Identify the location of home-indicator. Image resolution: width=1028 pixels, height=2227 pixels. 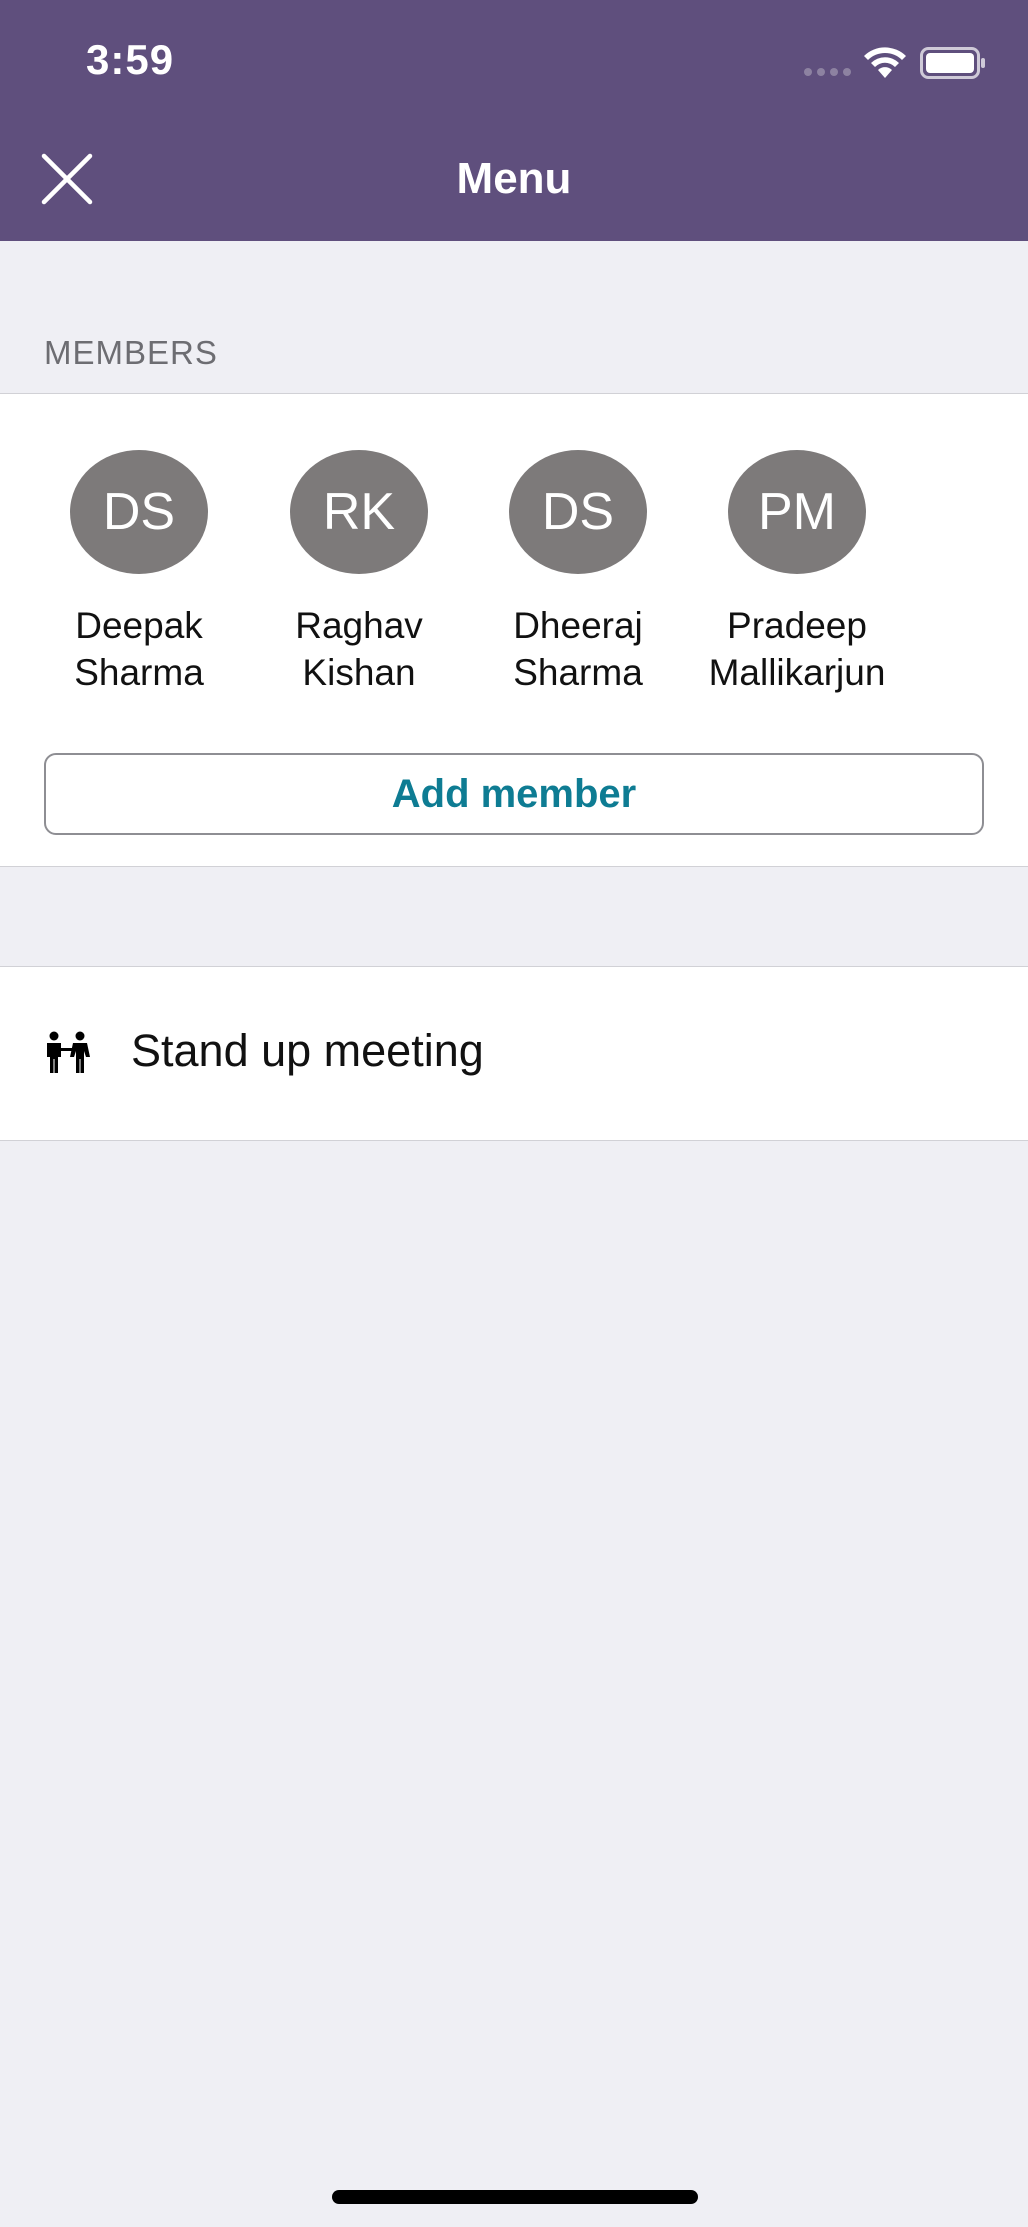
(515, 2197).